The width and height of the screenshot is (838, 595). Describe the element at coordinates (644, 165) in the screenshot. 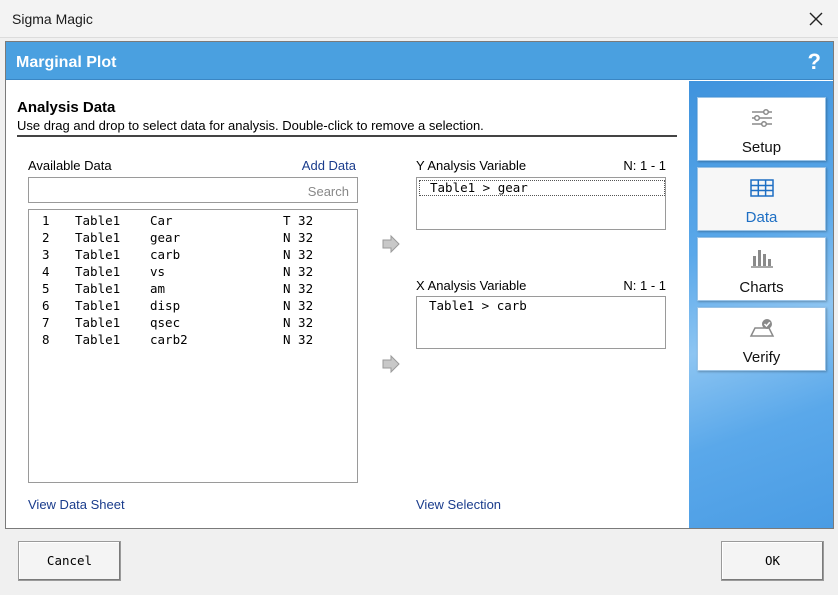

I see `y-variable-count: N: 1 - 1` at that location.